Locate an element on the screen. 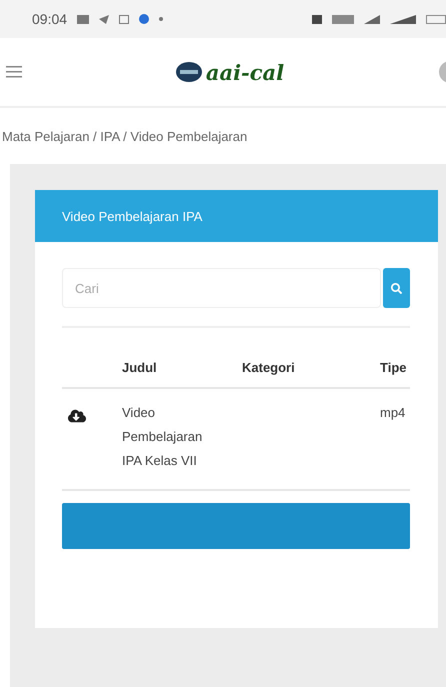  app-icon is located at coordinates (144, 19).